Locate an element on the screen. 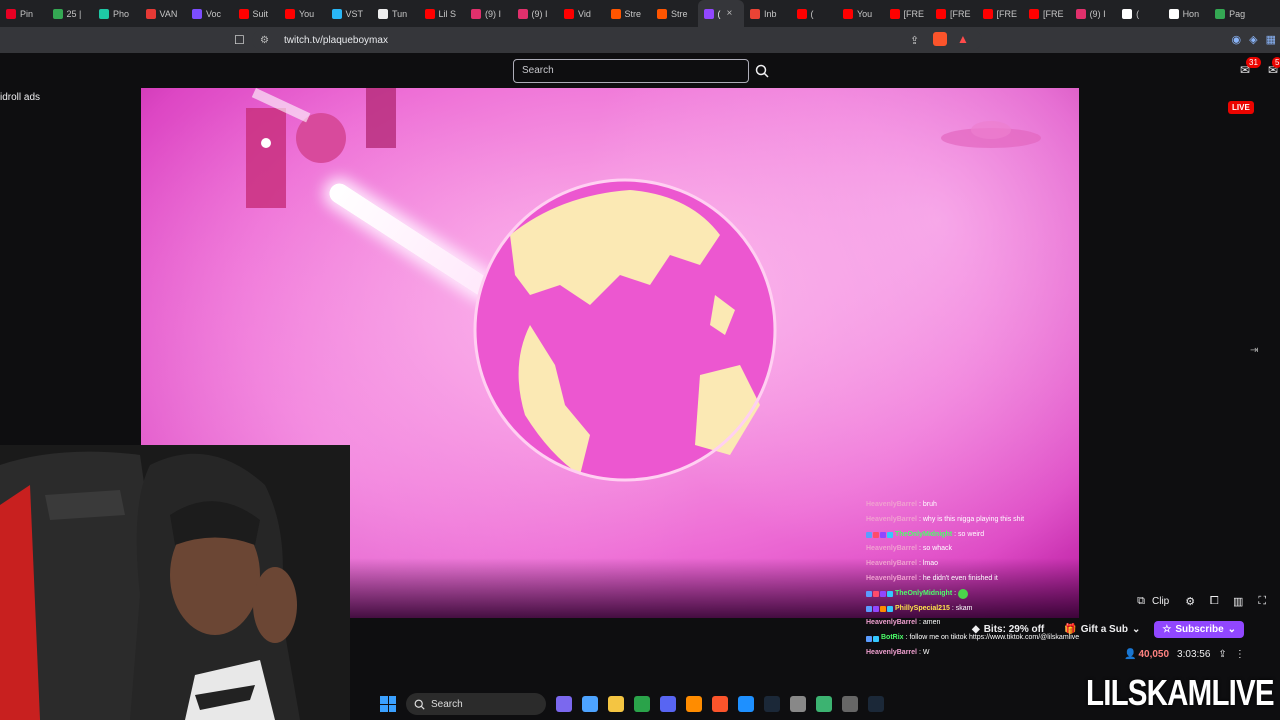  miniplayer-icon: ⧠ is located at coordinates (1214, 601).